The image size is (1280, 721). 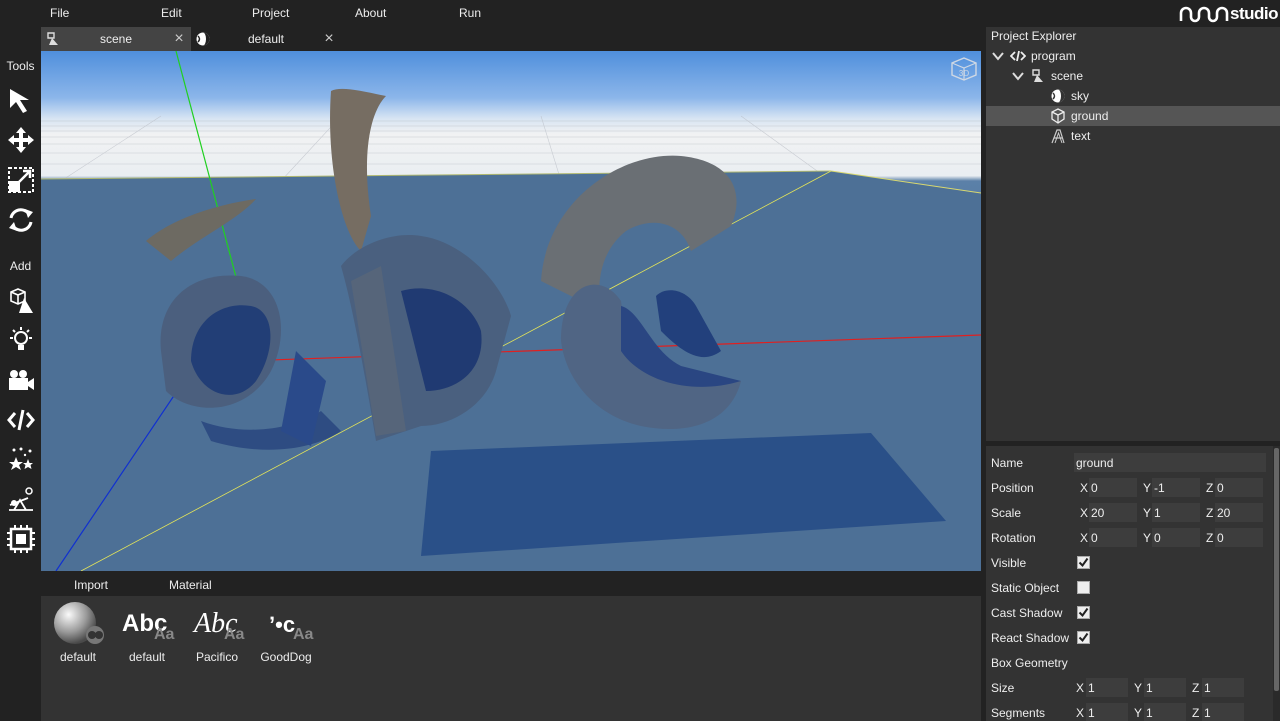 What do you see at coordinates (1133, 76) in the screenshot?
I see `tree-item-scene: scene` at bounding box center [1133, 76].